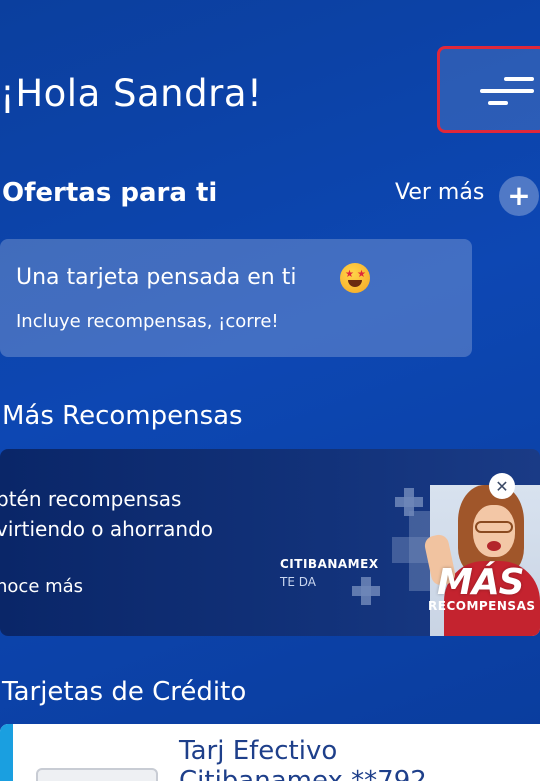  I want to click on close-icon: ✕, so click(502, 486).